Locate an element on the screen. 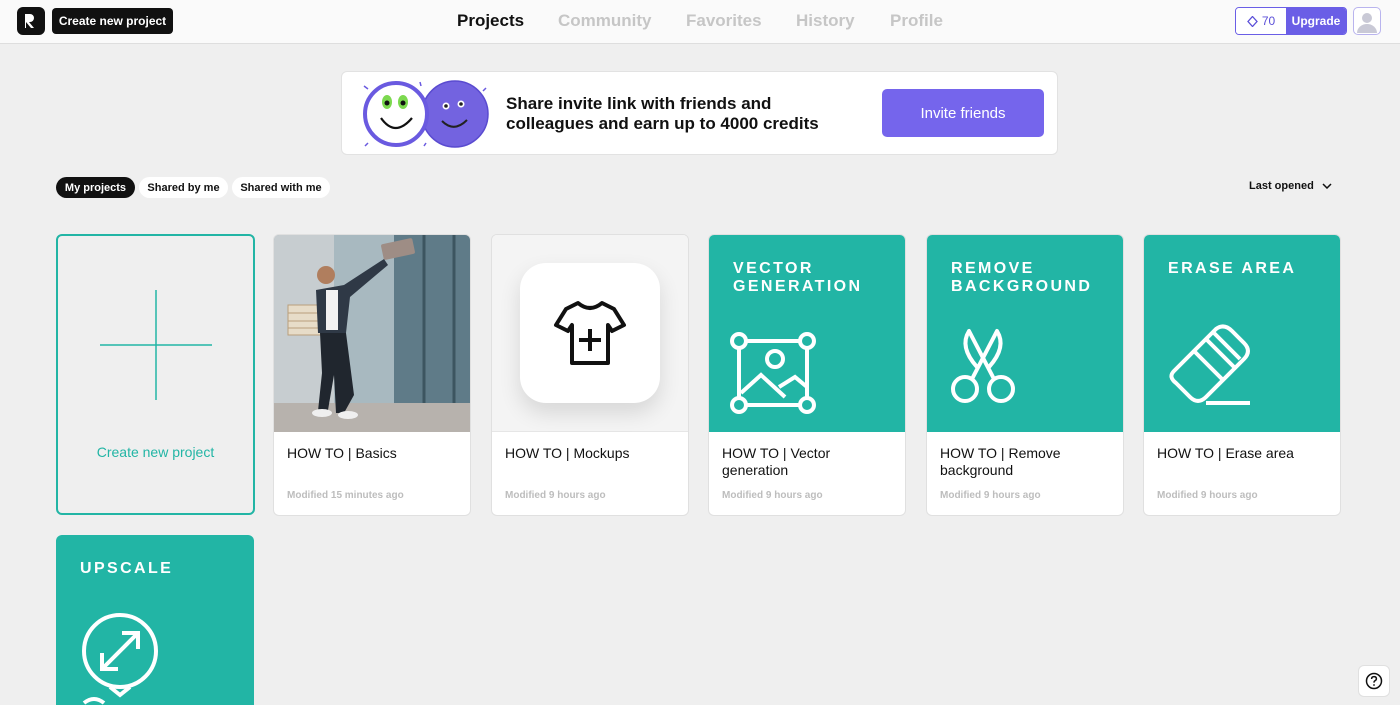 This screenshot has width=1400, height=705. upgrade-button: Upgrade is located at coordinates (1316, 21).